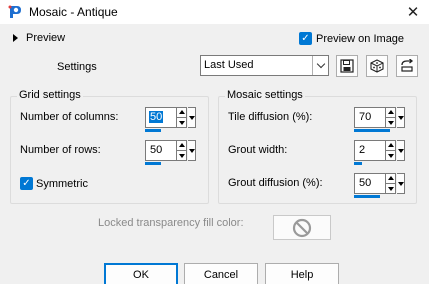 The height and width of the screenshot is (284, 429). What do you see at coordinates (62, 183) in the screenshot?
I see `symmetric-label: Symmetric` at bounding box center [62, 183].